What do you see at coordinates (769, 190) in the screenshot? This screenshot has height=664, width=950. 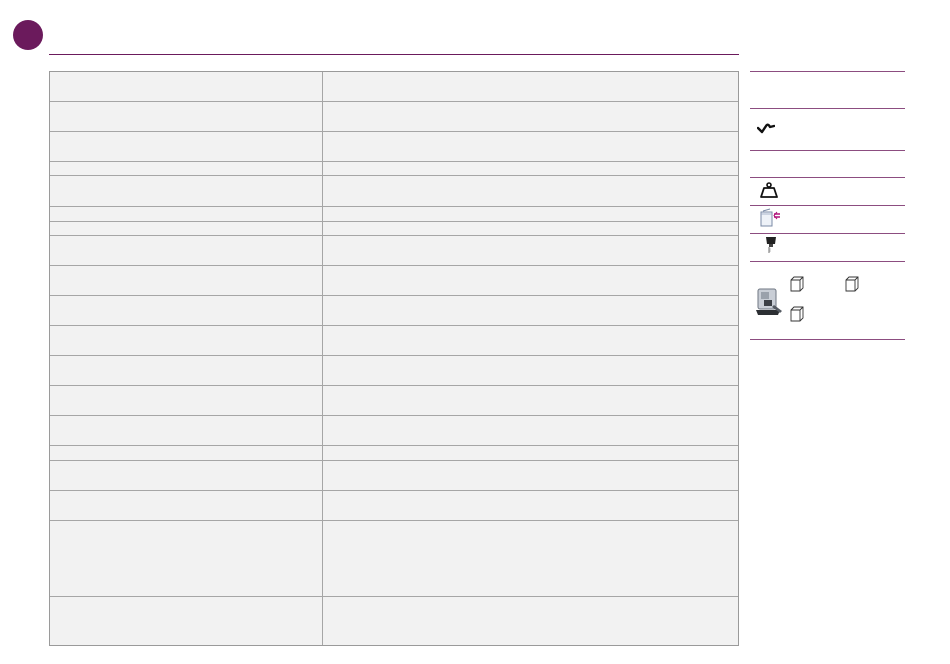 I see `weight-icon` at bounding box center [769, 190].